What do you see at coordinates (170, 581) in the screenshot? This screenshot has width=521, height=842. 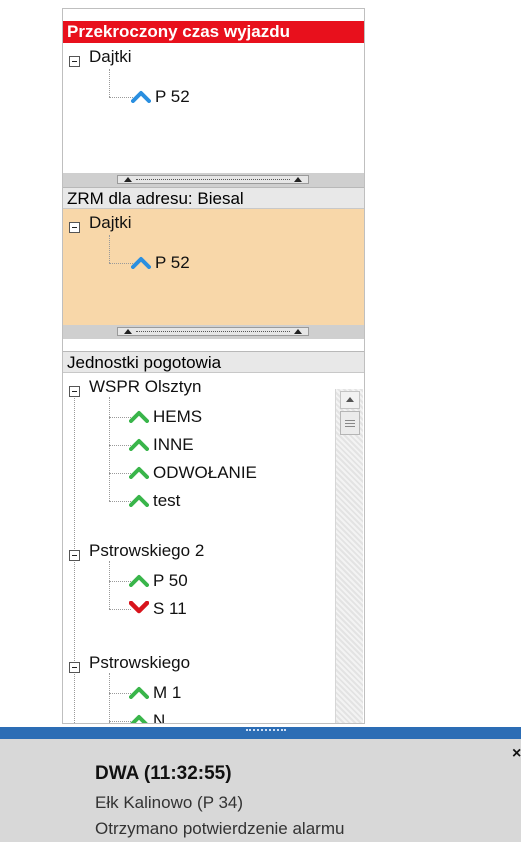 I see `unit-label: P 50` at bounding box center [170, 581].